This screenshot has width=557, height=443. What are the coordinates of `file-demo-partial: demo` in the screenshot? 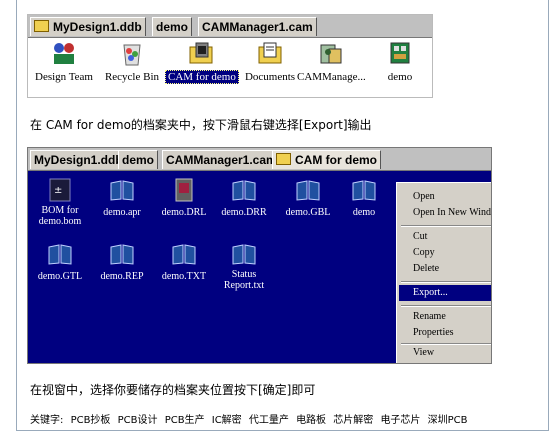 It's located at (364, 199).